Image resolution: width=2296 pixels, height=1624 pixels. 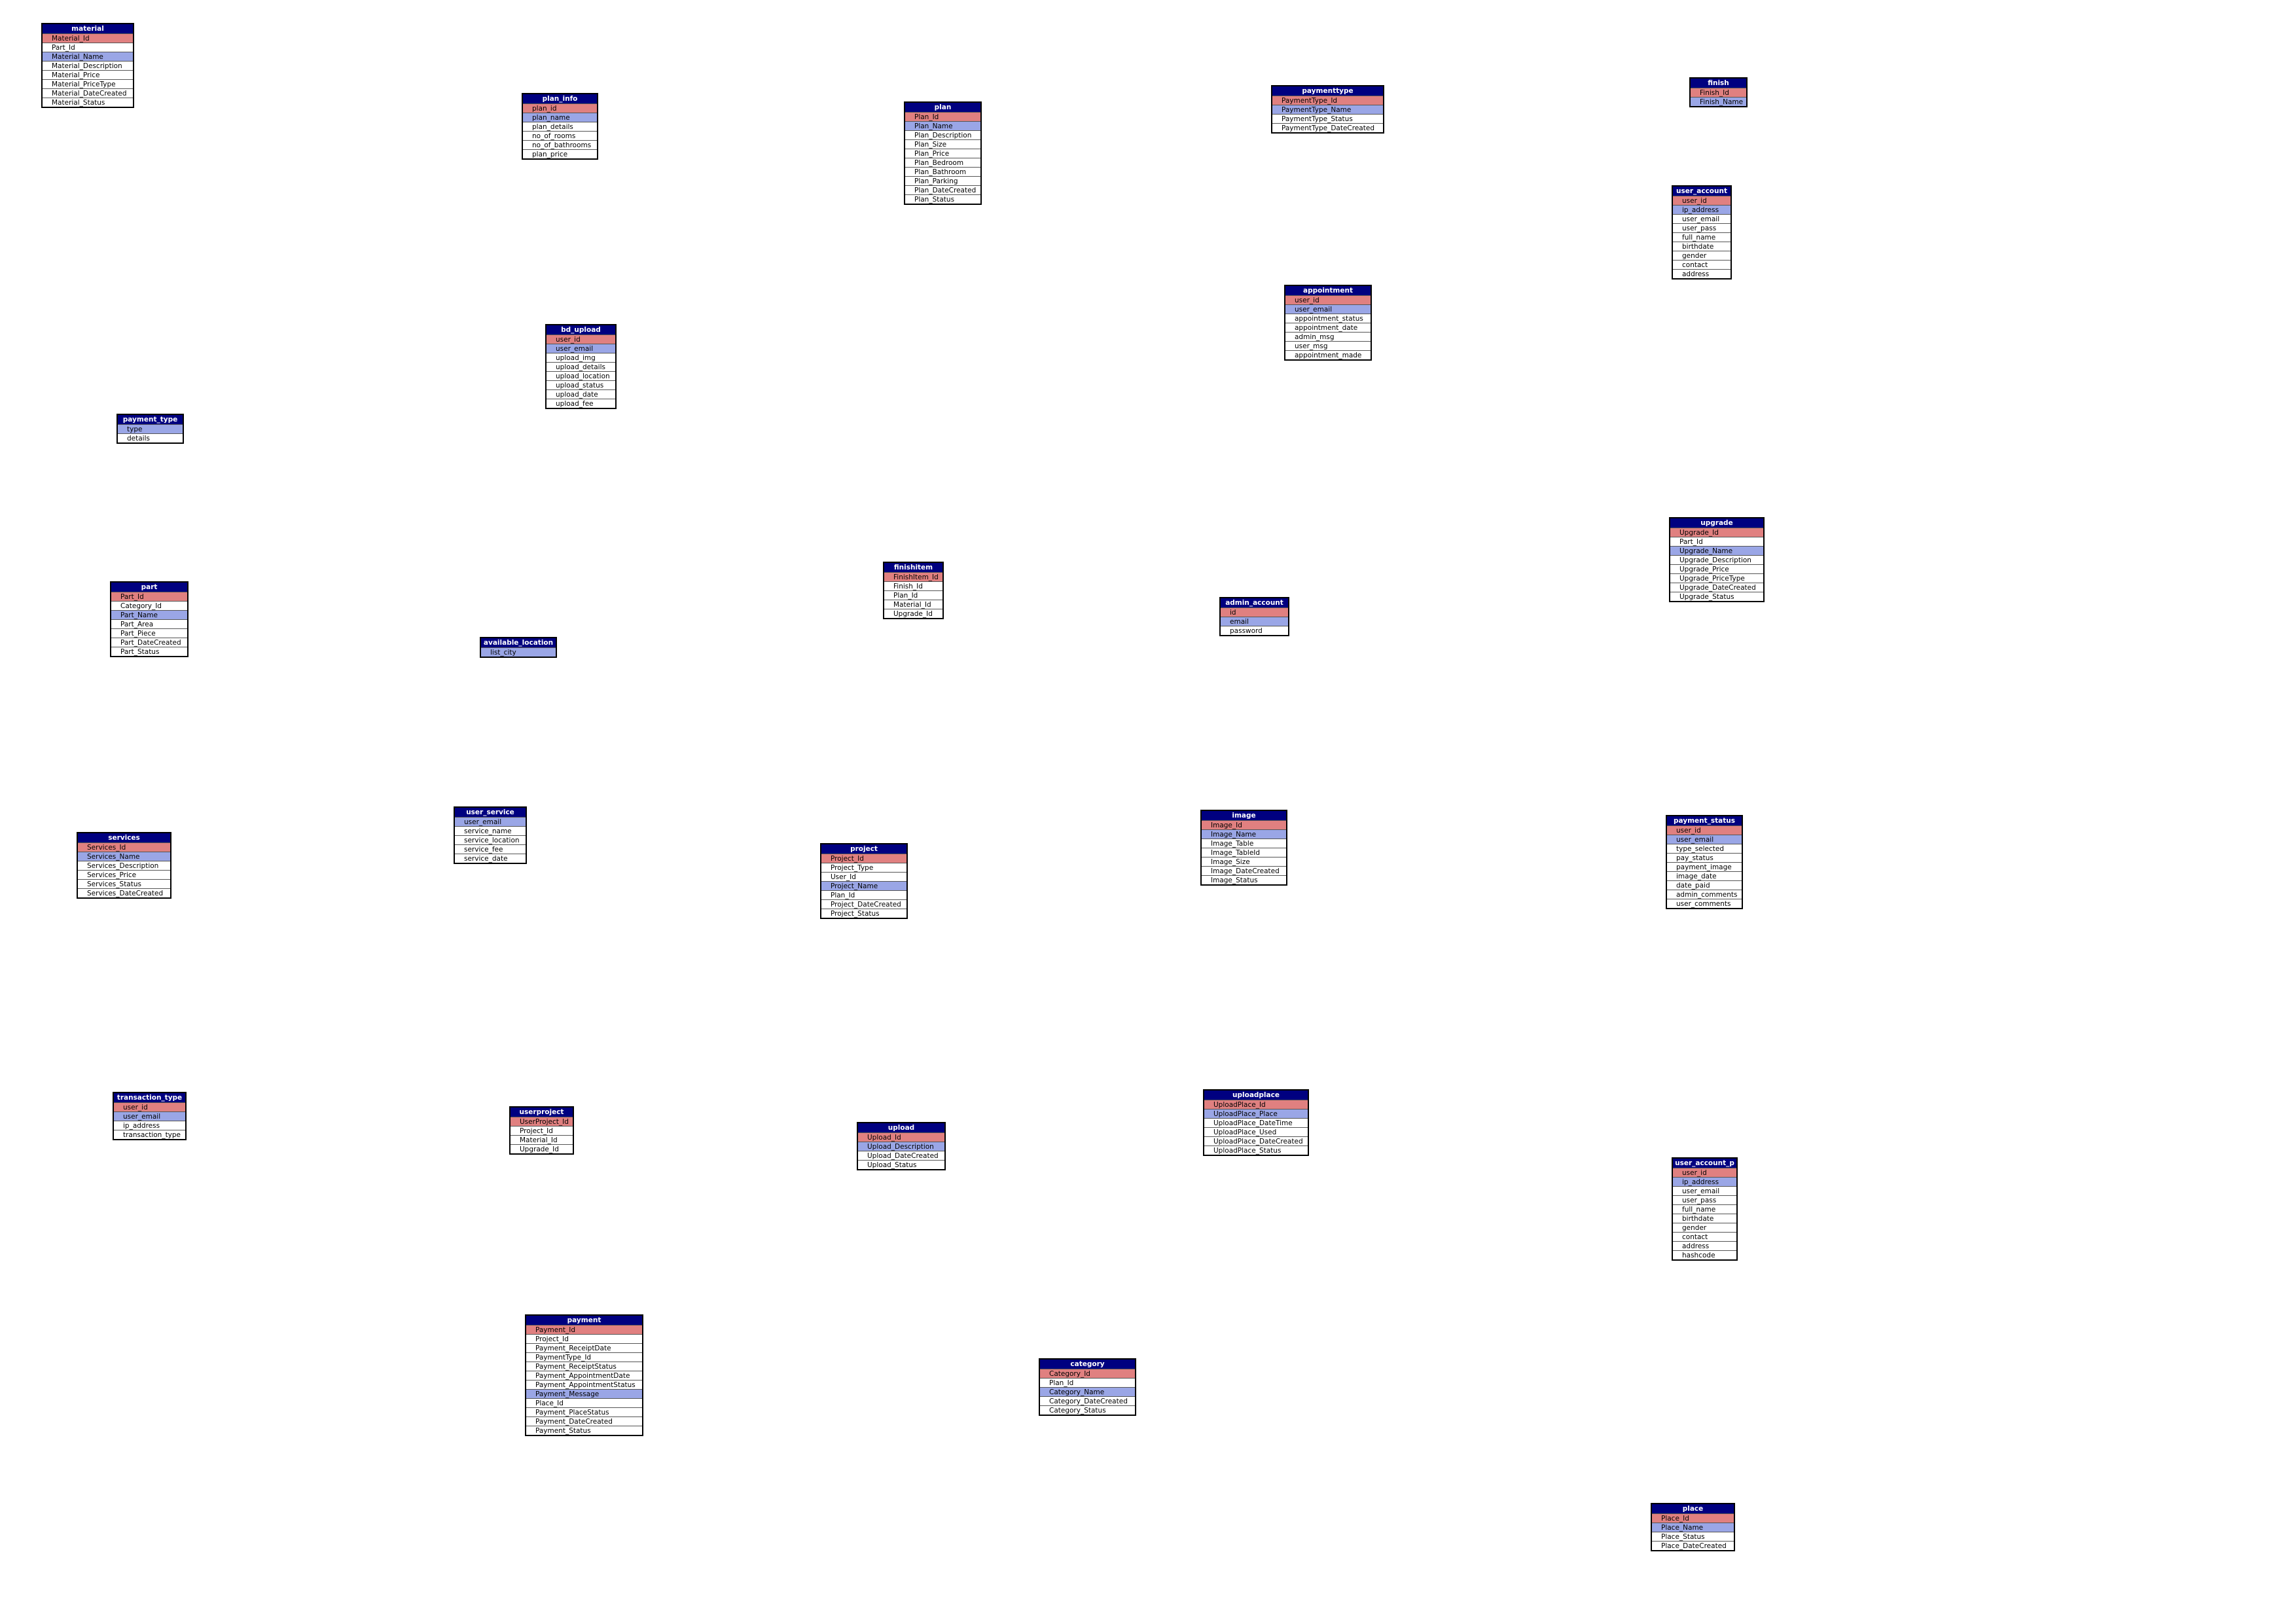 I want to click on table-available-location: available_location list_city, so click(x=518, y=647).